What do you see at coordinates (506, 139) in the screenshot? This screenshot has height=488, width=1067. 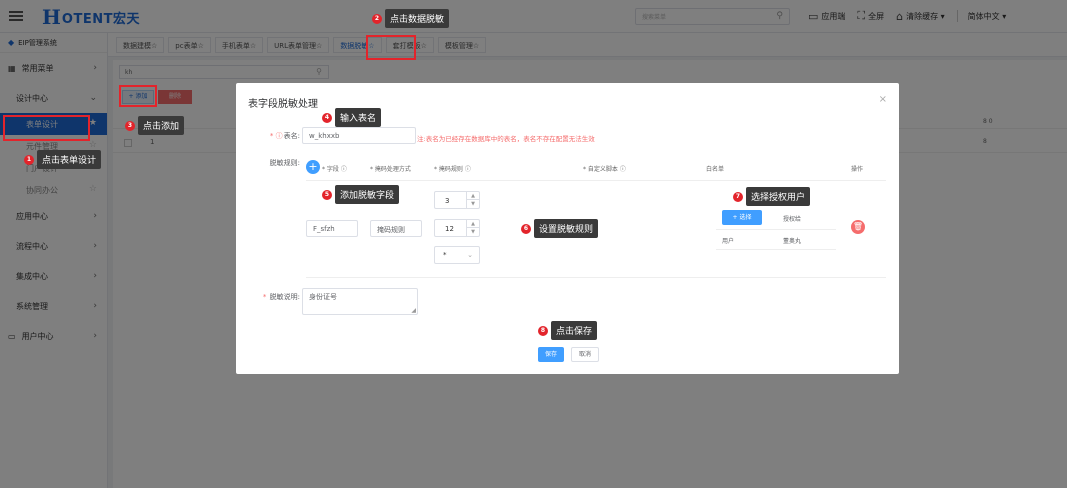 I see `table-name-hint: 注:表名为已经存在数据库中的表名，表名不存在配置无法生效` at bounding box center [506, 139].